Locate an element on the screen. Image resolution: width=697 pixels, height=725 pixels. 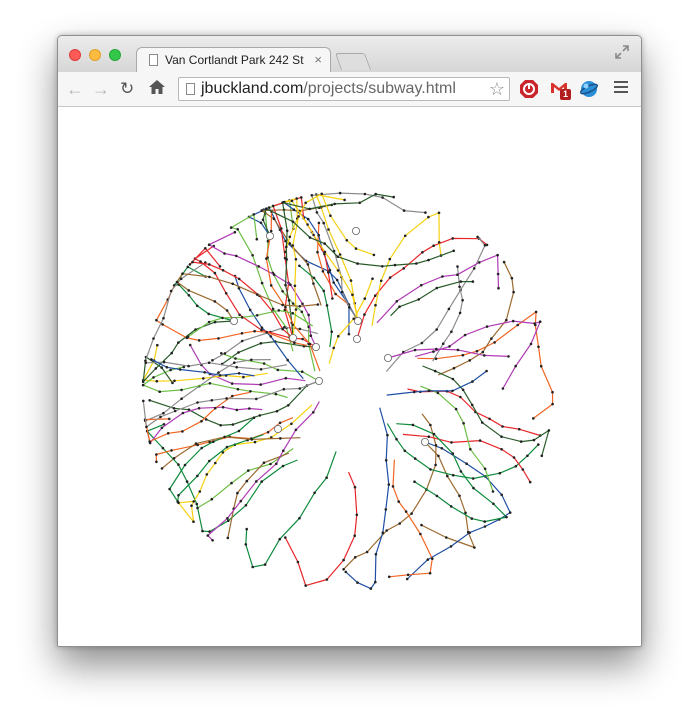
tab-close-icon: × is located at coordinates (318, 59).